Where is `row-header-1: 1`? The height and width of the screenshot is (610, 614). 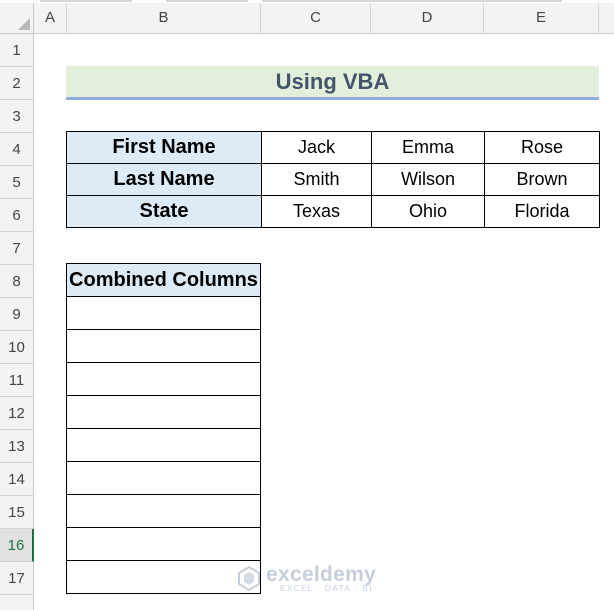
row-header-1: 1 is located at coordinates (16, 50).